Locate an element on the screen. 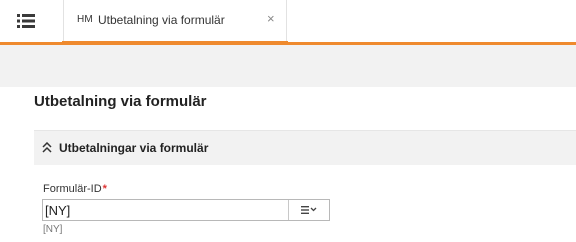  section-title: Utbetalningar via formulär is located at coordinates (134, 148).